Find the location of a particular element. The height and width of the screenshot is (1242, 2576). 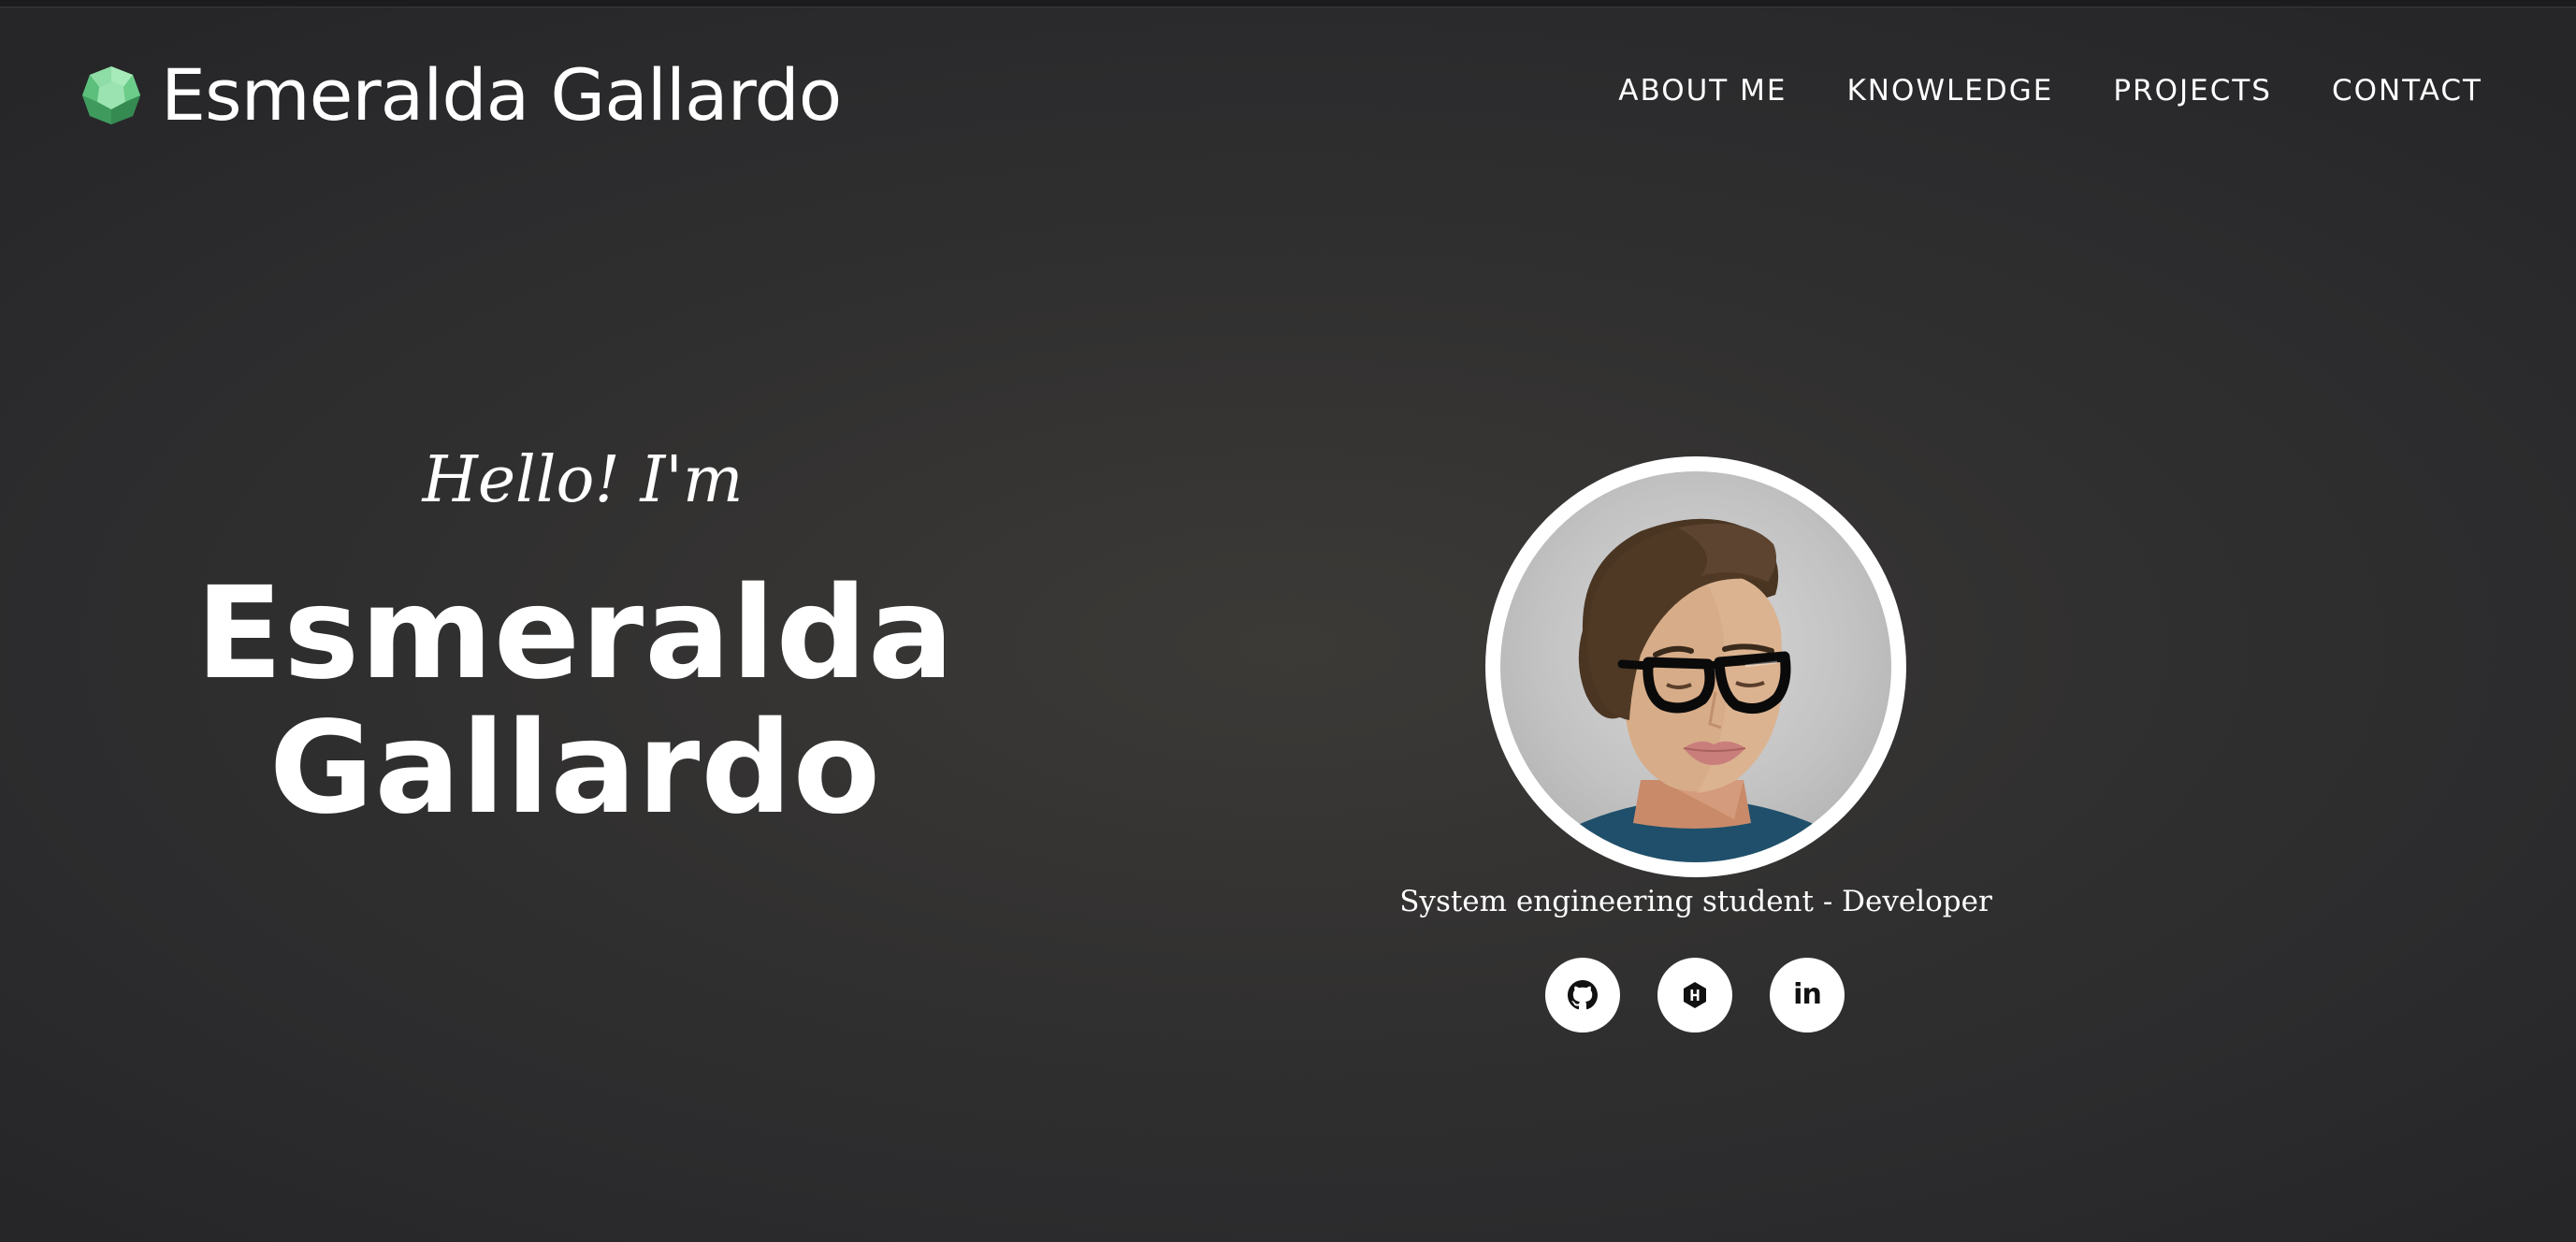

hackerrank-button is located at coordinates (1695, 995).